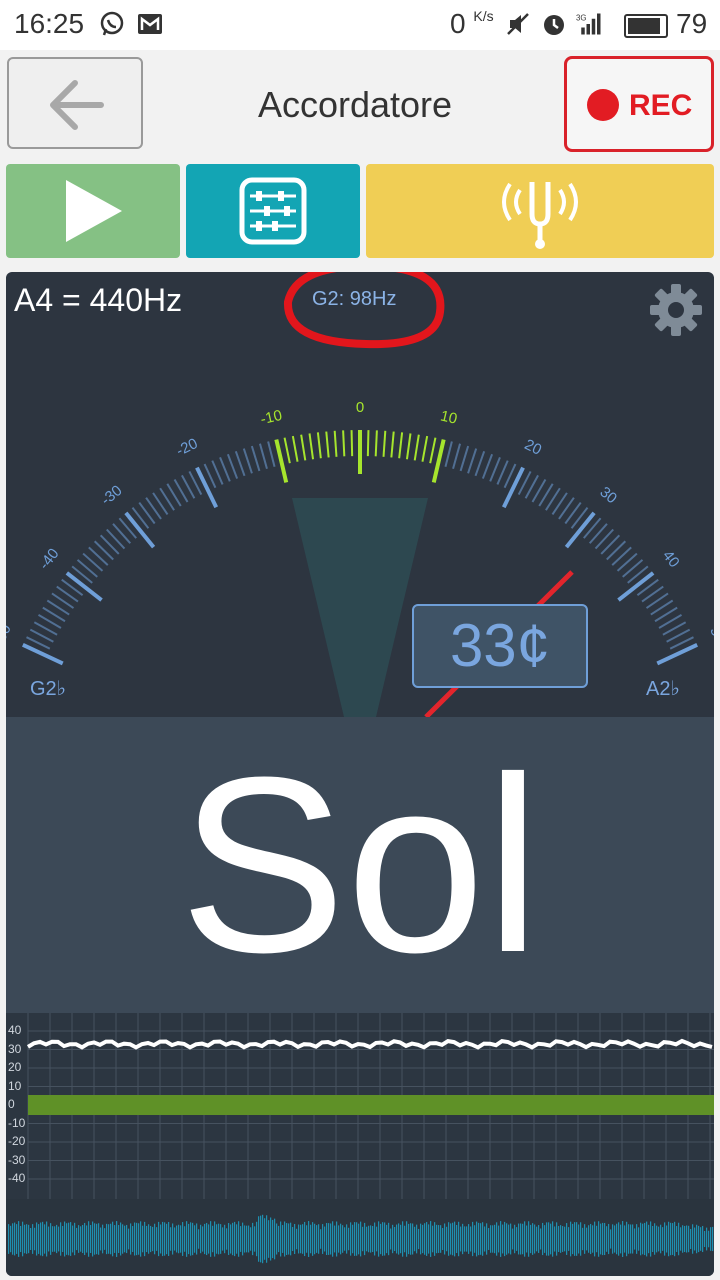  Describe the element at coordinates (500, 646) in the screenshot. I see `cents-readout: 33¢` at that location.